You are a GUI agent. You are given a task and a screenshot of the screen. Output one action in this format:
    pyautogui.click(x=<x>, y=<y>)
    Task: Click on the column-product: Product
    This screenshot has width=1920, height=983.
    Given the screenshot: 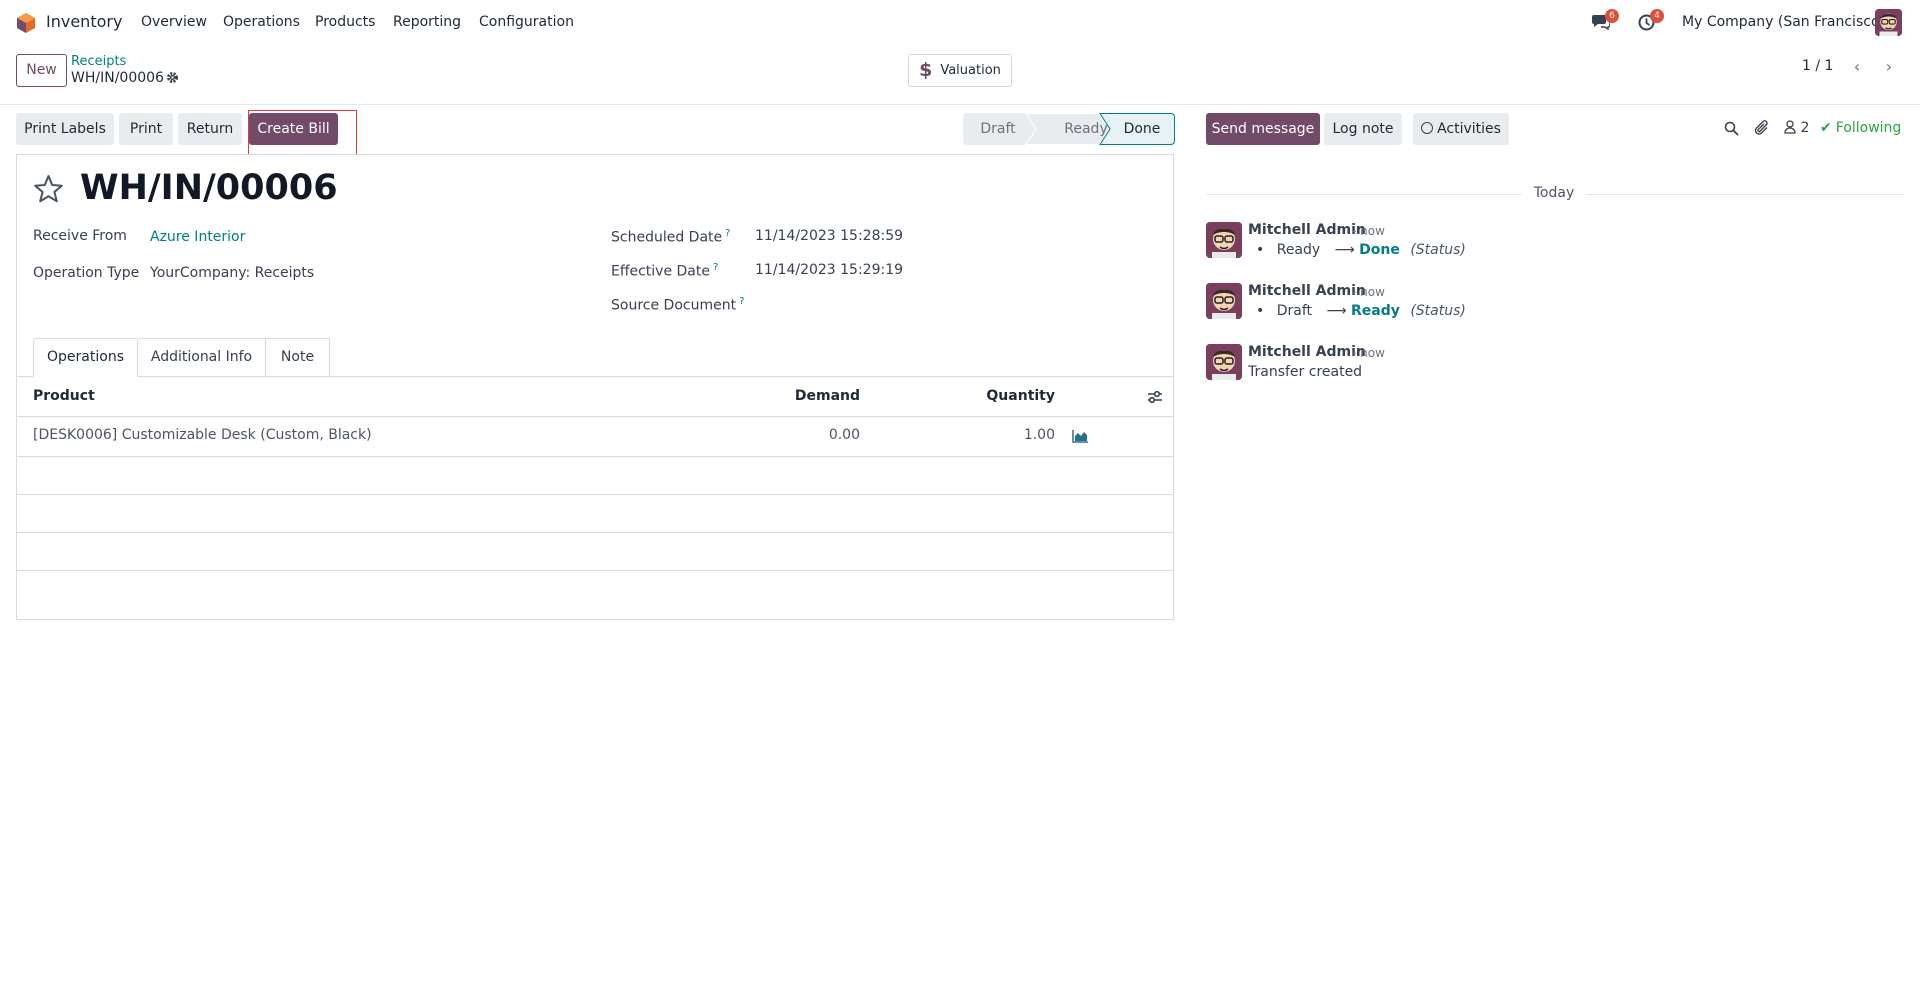 What is the action you would take?
    pyautogui.click(x=64, y=396)
    